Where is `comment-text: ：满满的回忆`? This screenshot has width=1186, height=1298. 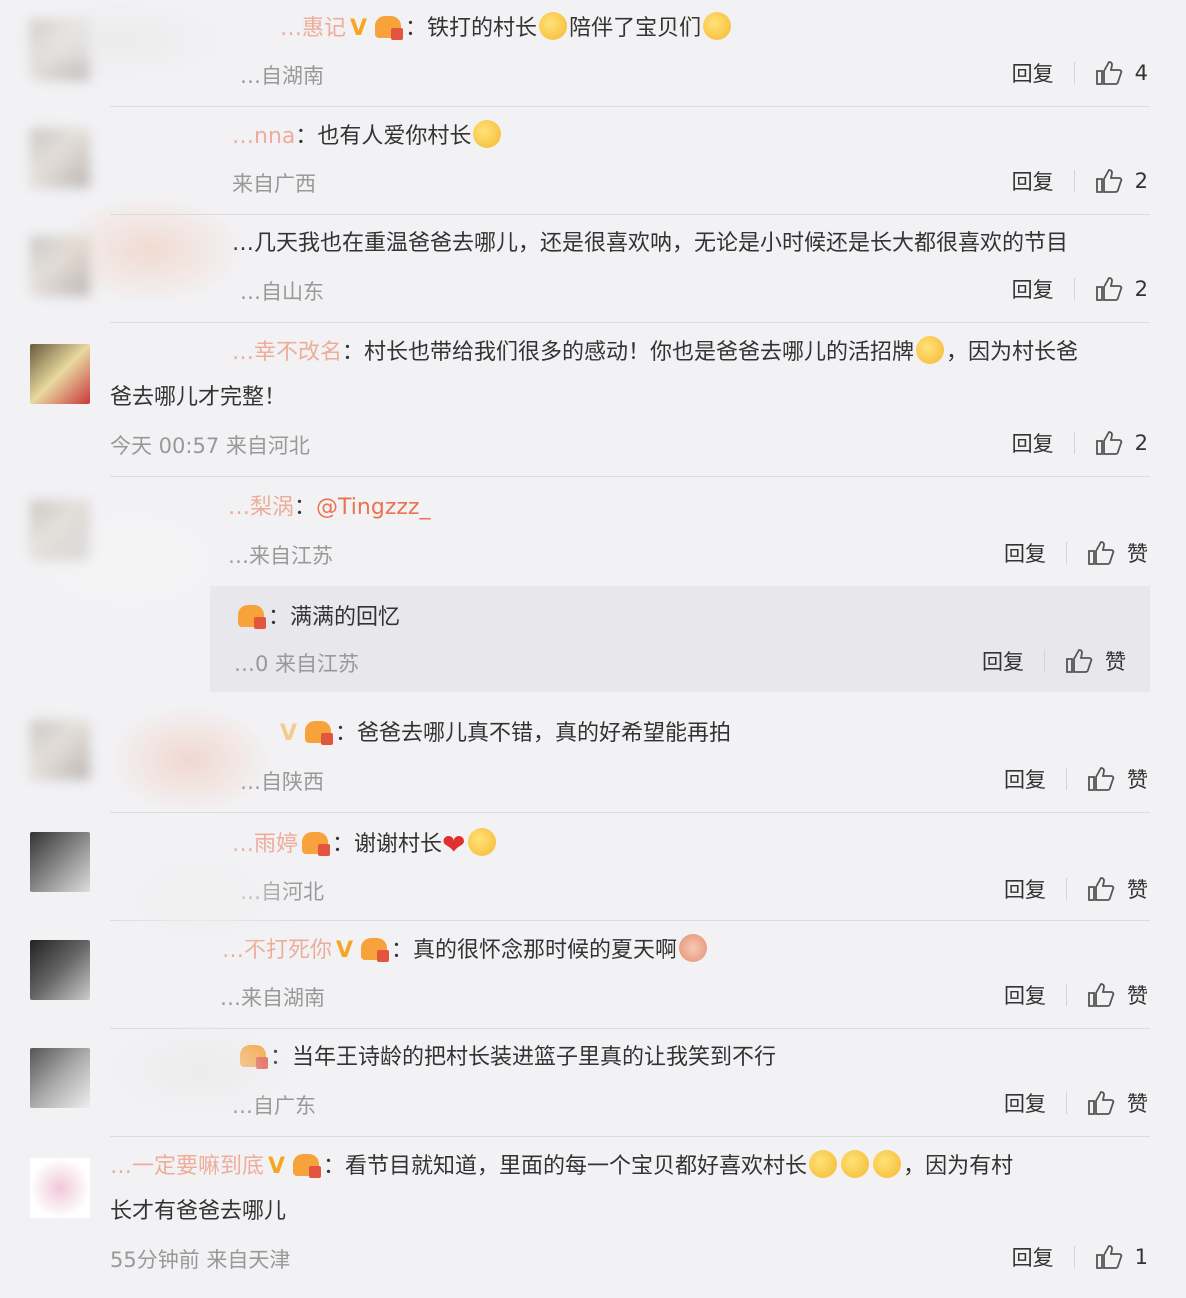
comment-text: ：满满的回忆 is located at coordinates (334, 617).